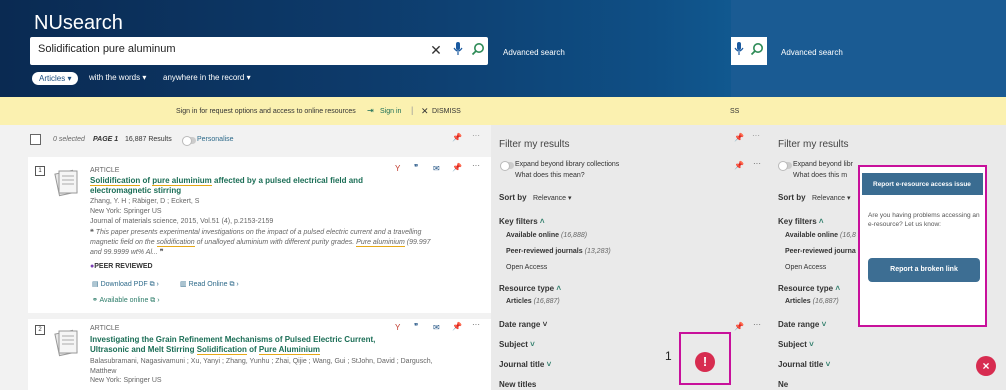 The width and height of the screenshot is (1006, 390). What do you see at coordinates (757, 50) in the screenshot?
I see `right-search-icon` at bounding box center [757, 50].